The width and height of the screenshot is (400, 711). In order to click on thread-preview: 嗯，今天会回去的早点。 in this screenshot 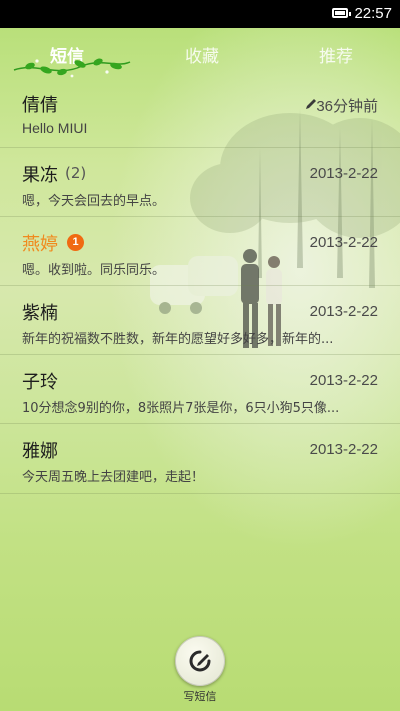, I will do `click(94, 201)`.